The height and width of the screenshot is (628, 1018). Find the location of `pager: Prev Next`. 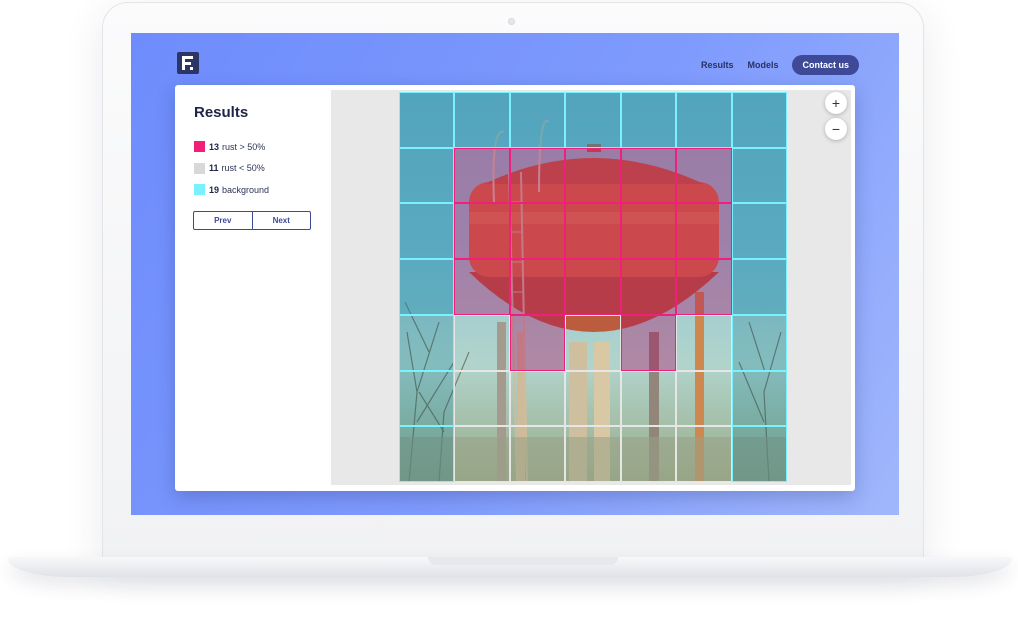

pager: Prev Next is located at coordinates (252, 220).